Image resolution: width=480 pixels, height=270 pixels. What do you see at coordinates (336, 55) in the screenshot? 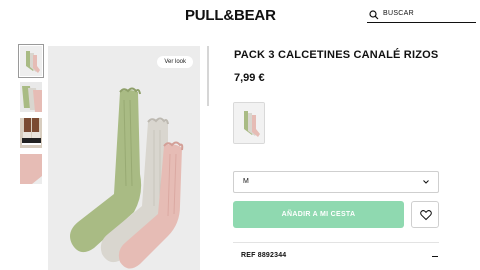
I see `product-title: PACK 3 CALCETINES CANALÉ RIZOS` at bounding box center [336, 55].